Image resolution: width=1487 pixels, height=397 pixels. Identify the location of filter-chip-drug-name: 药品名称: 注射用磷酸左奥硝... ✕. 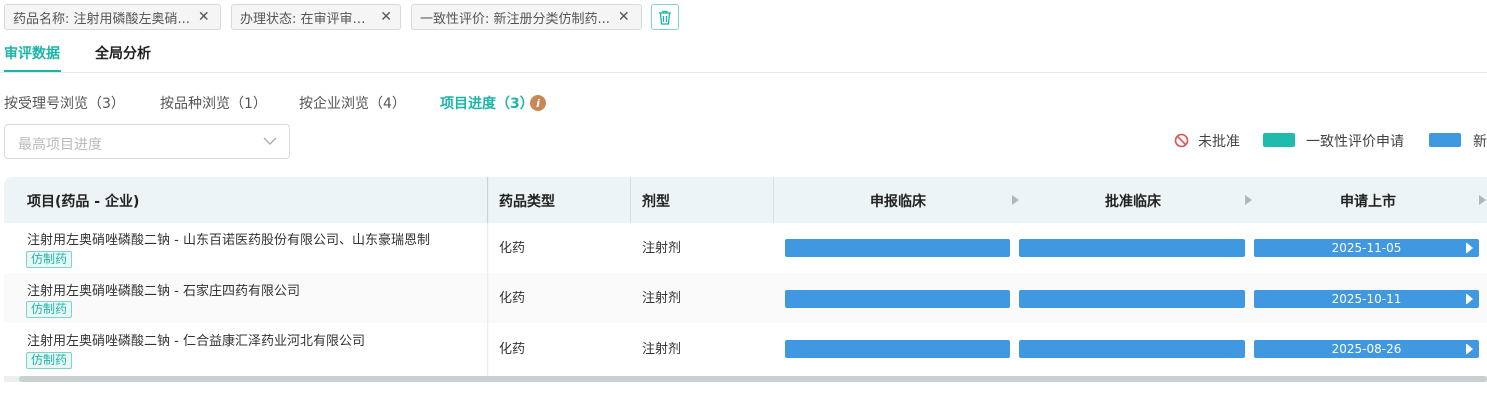
(112, 17).